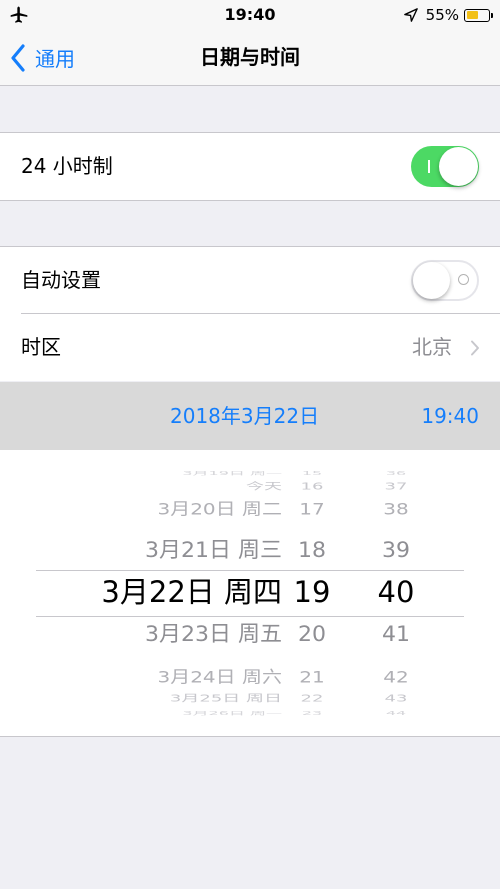  I want to click on timezone-label: 时区, so click(41, 347).